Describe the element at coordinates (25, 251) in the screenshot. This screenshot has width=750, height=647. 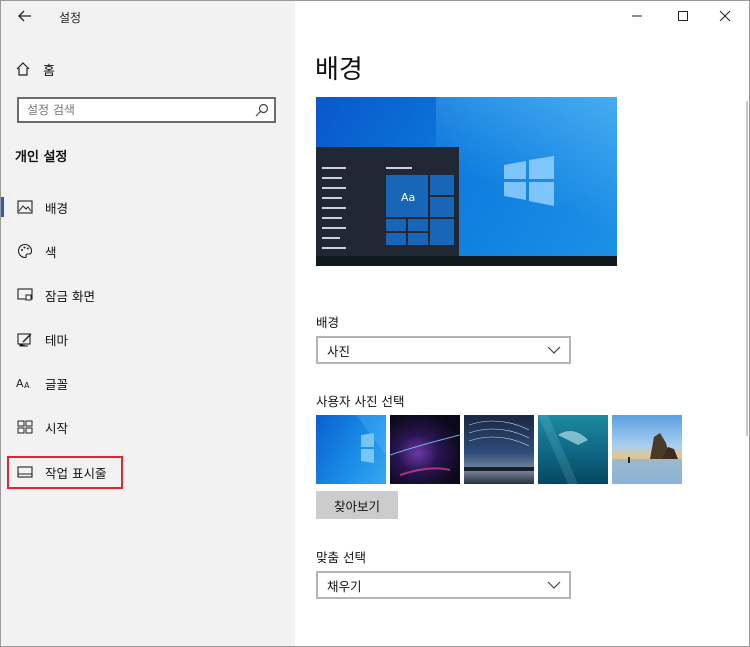
I see `palette-icon` at that location.